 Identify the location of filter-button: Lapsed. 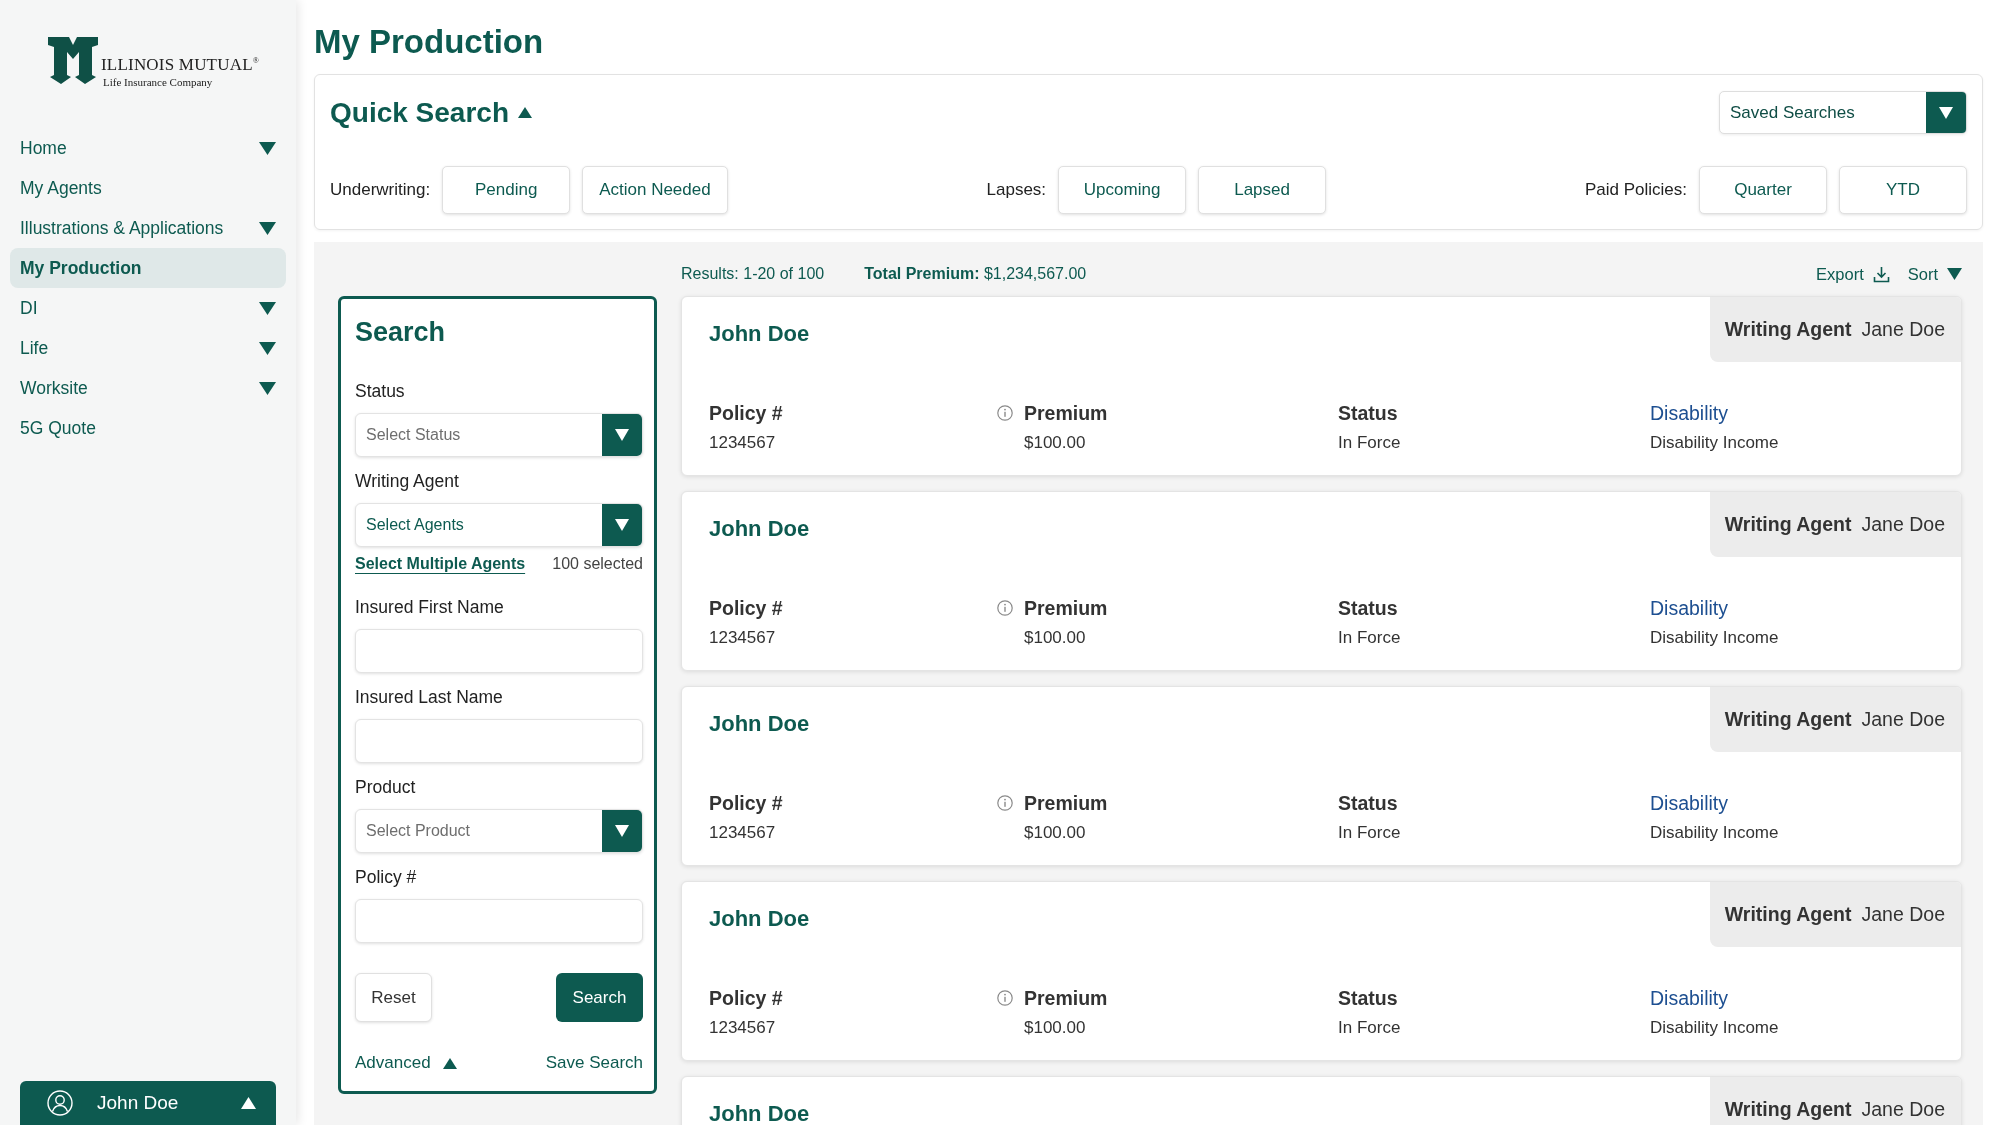
(1262, 190).